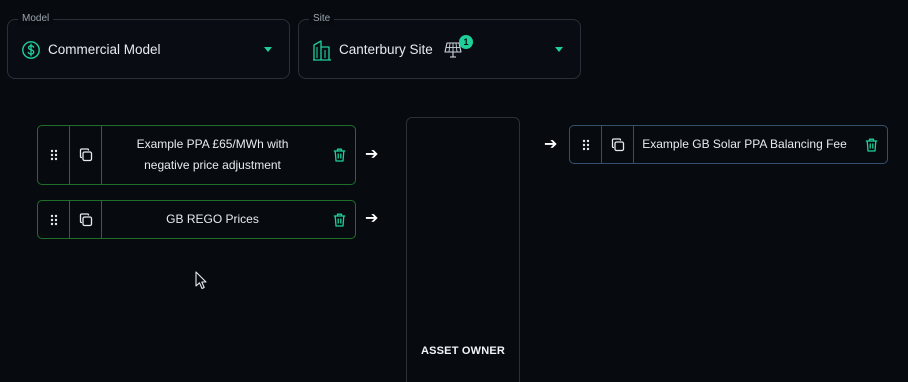  I want to click on building-icon, so click(322, 50).